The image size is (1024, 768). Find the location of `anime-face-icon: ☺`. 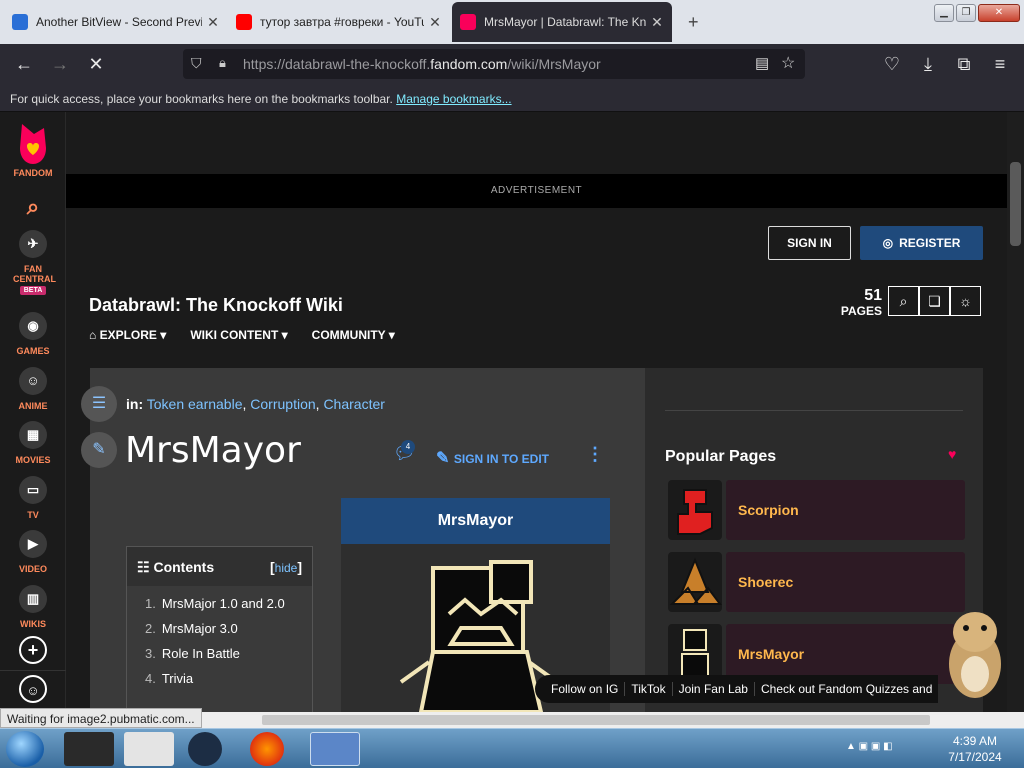

anime-face-icon: ☺ is located at coordinates (33, 381).